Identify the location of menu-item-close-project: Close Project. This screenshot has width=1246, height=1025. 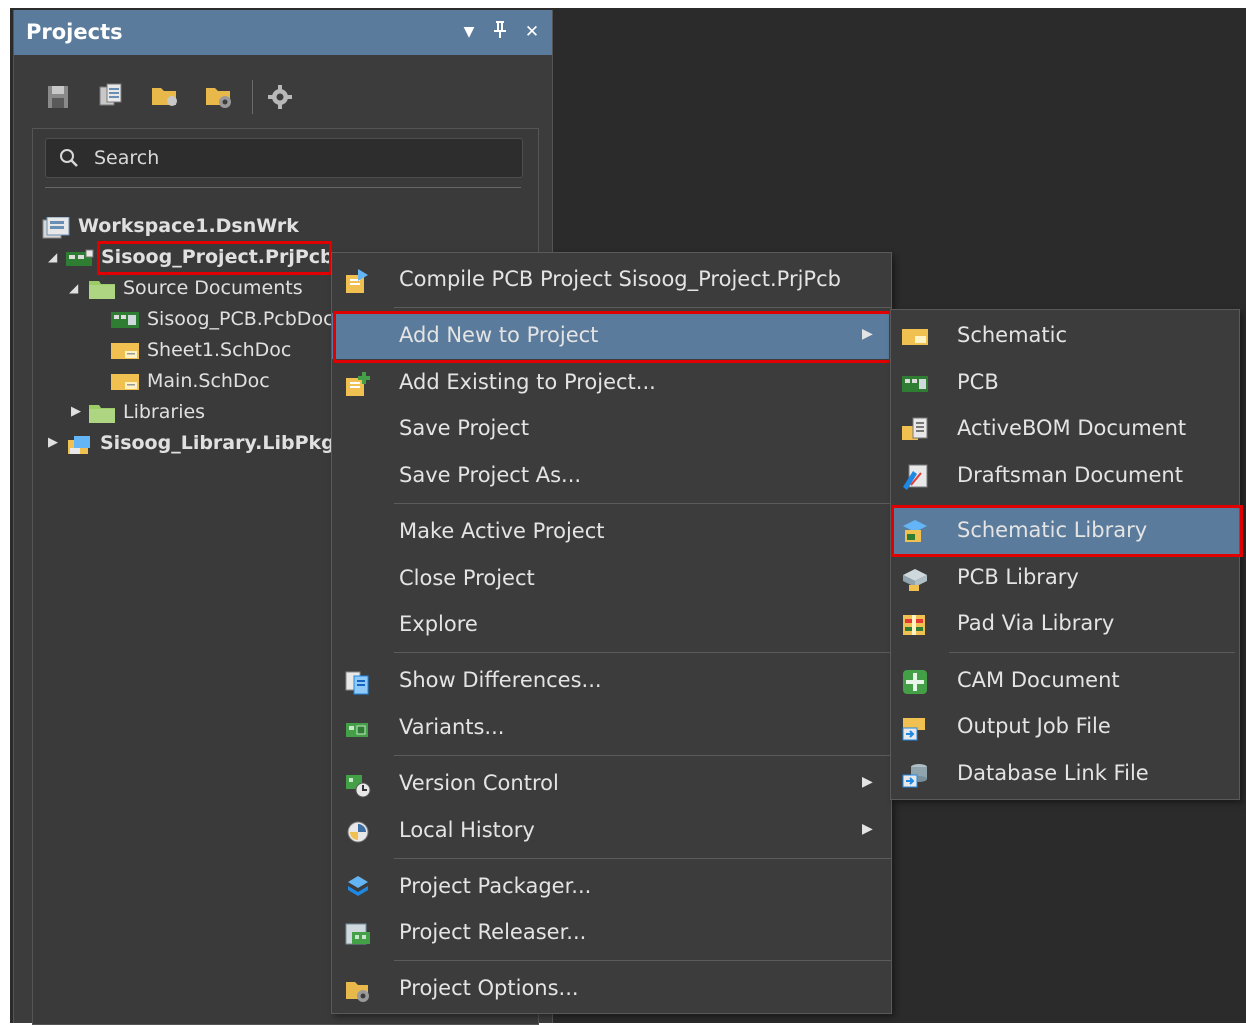
(611, 579).